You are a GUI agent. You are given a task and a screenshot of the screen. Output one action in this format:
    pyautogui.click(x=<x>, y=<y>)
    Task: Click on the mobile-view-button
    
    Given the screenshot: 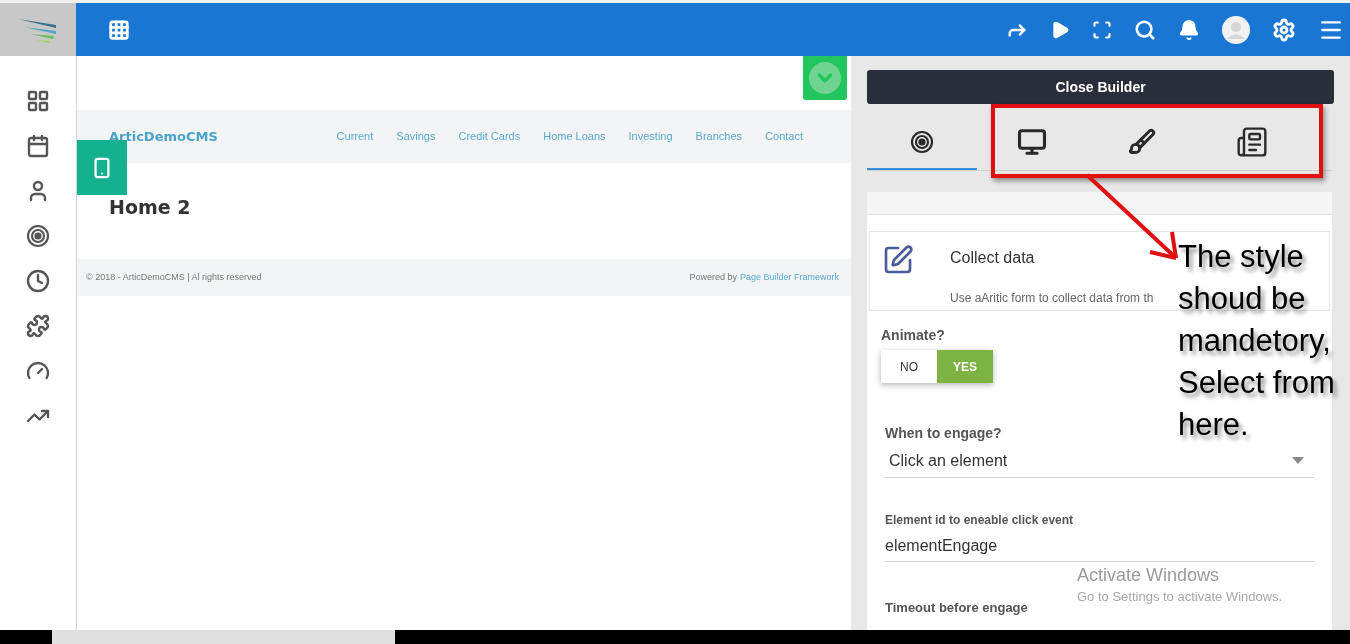 What is the action you would take?
    pyautogui.click(x=102, y=167)
    